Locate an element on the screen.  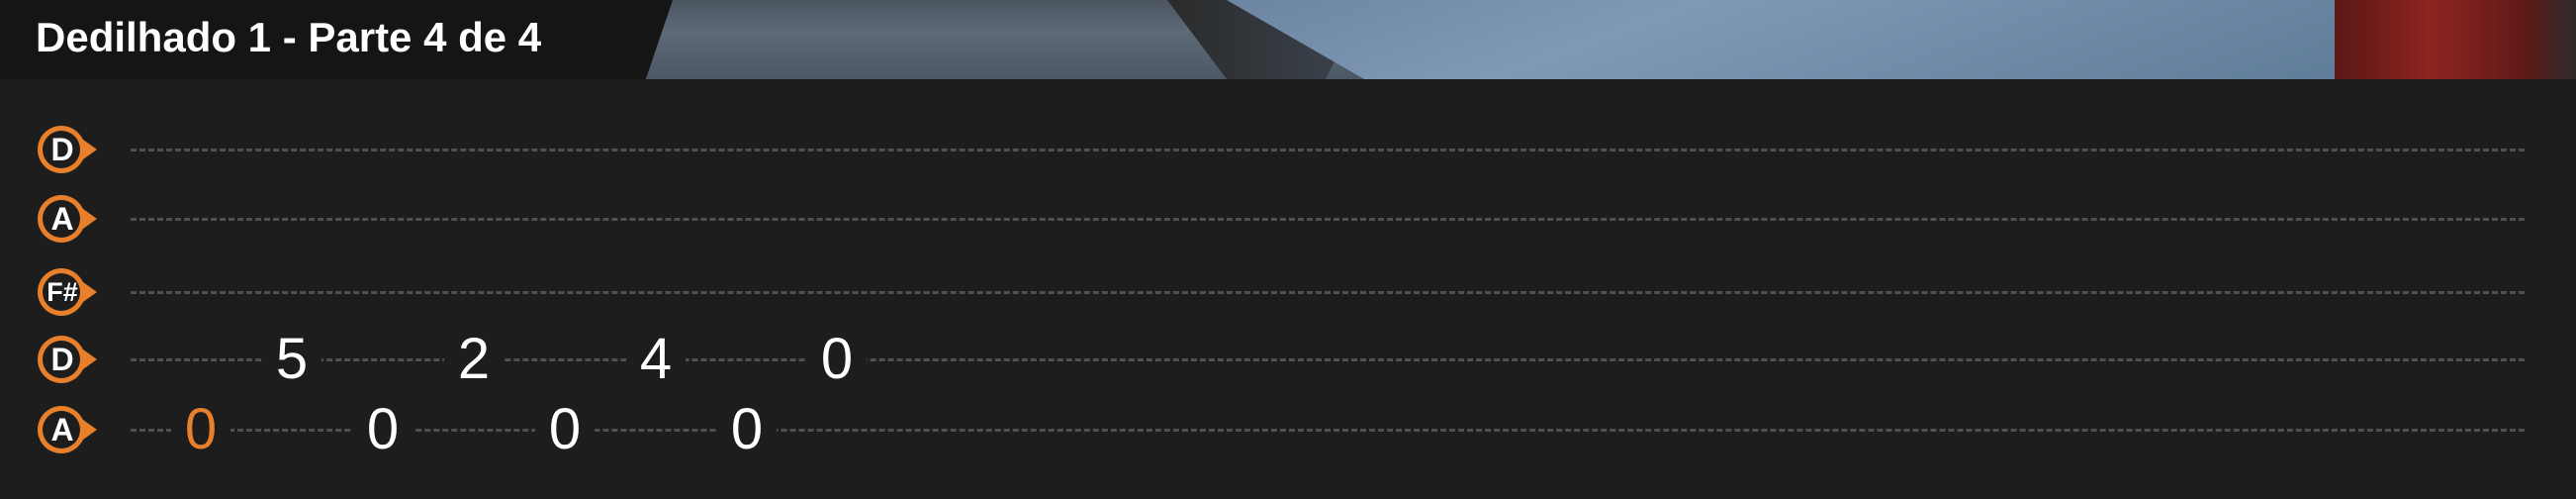
title-banner: Dedilhado 1 - Parte 4 de 4 is located at coordinates (336, 39).